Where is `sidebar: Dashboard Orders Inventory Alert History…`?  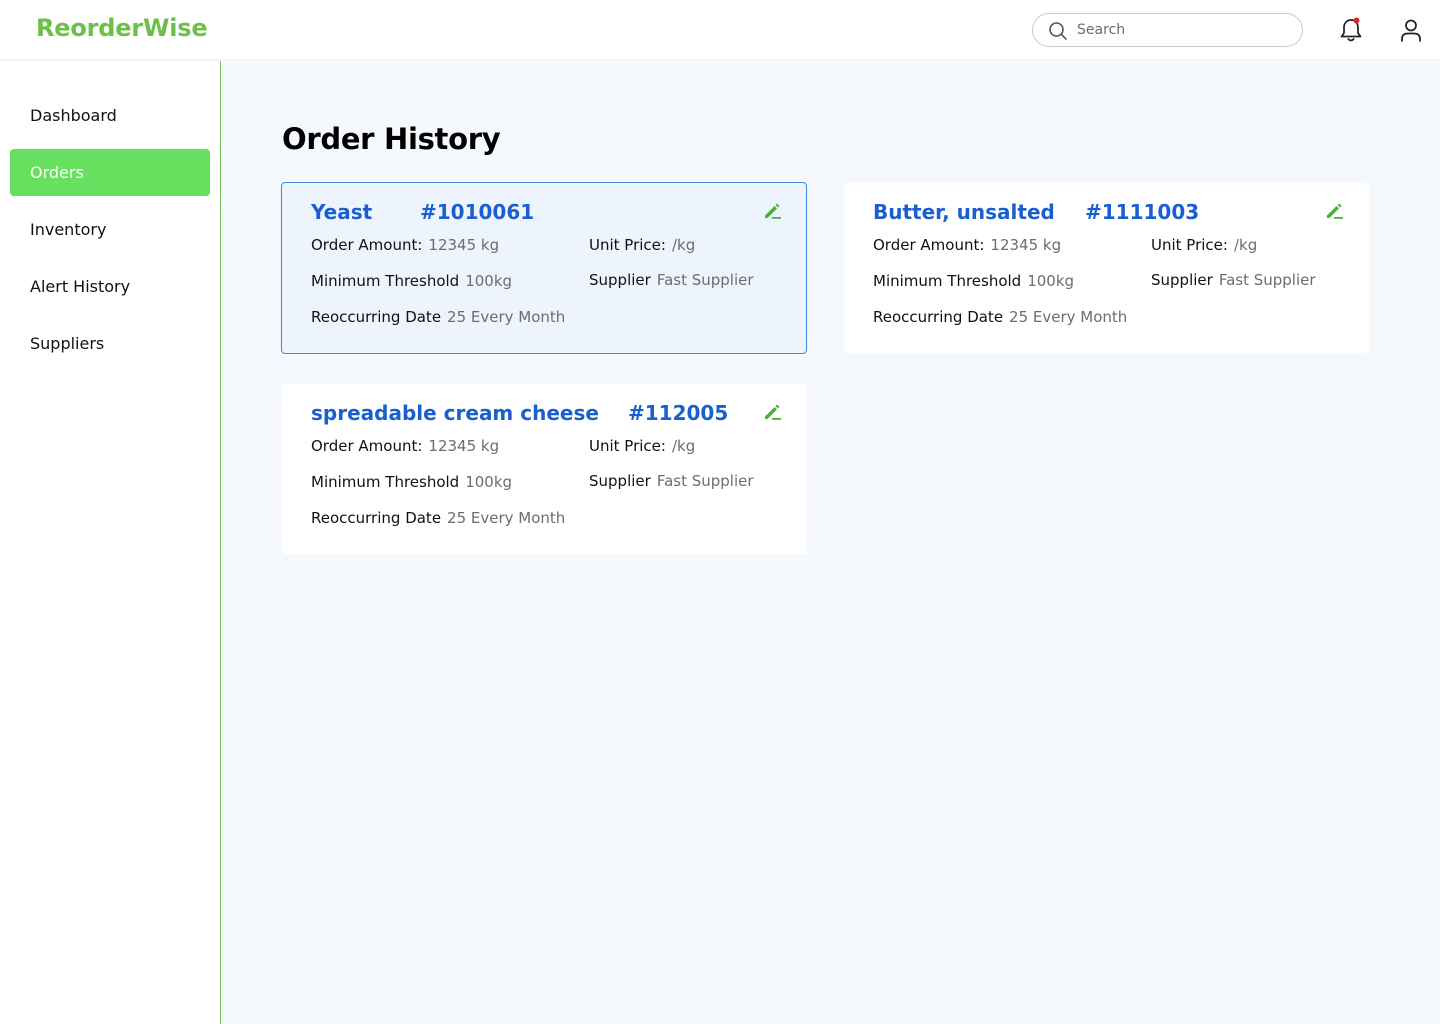 sidebar: Dashboard Orders Inventory Alert History… is located at coordinates (110, 542).